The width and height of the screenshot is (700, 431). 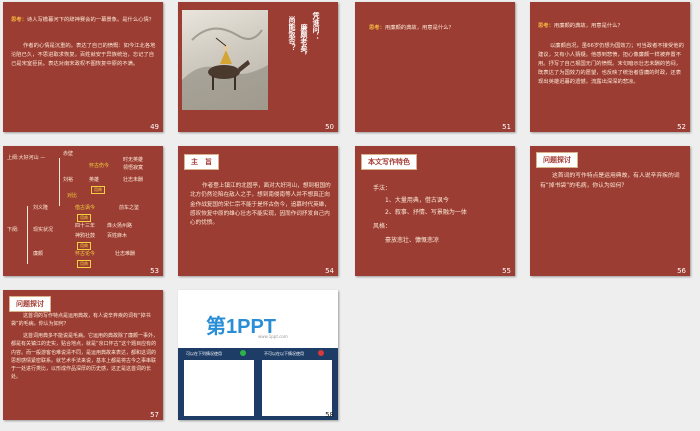 I want to click on node-label: 刘义隆, so click(x=41, y=208).